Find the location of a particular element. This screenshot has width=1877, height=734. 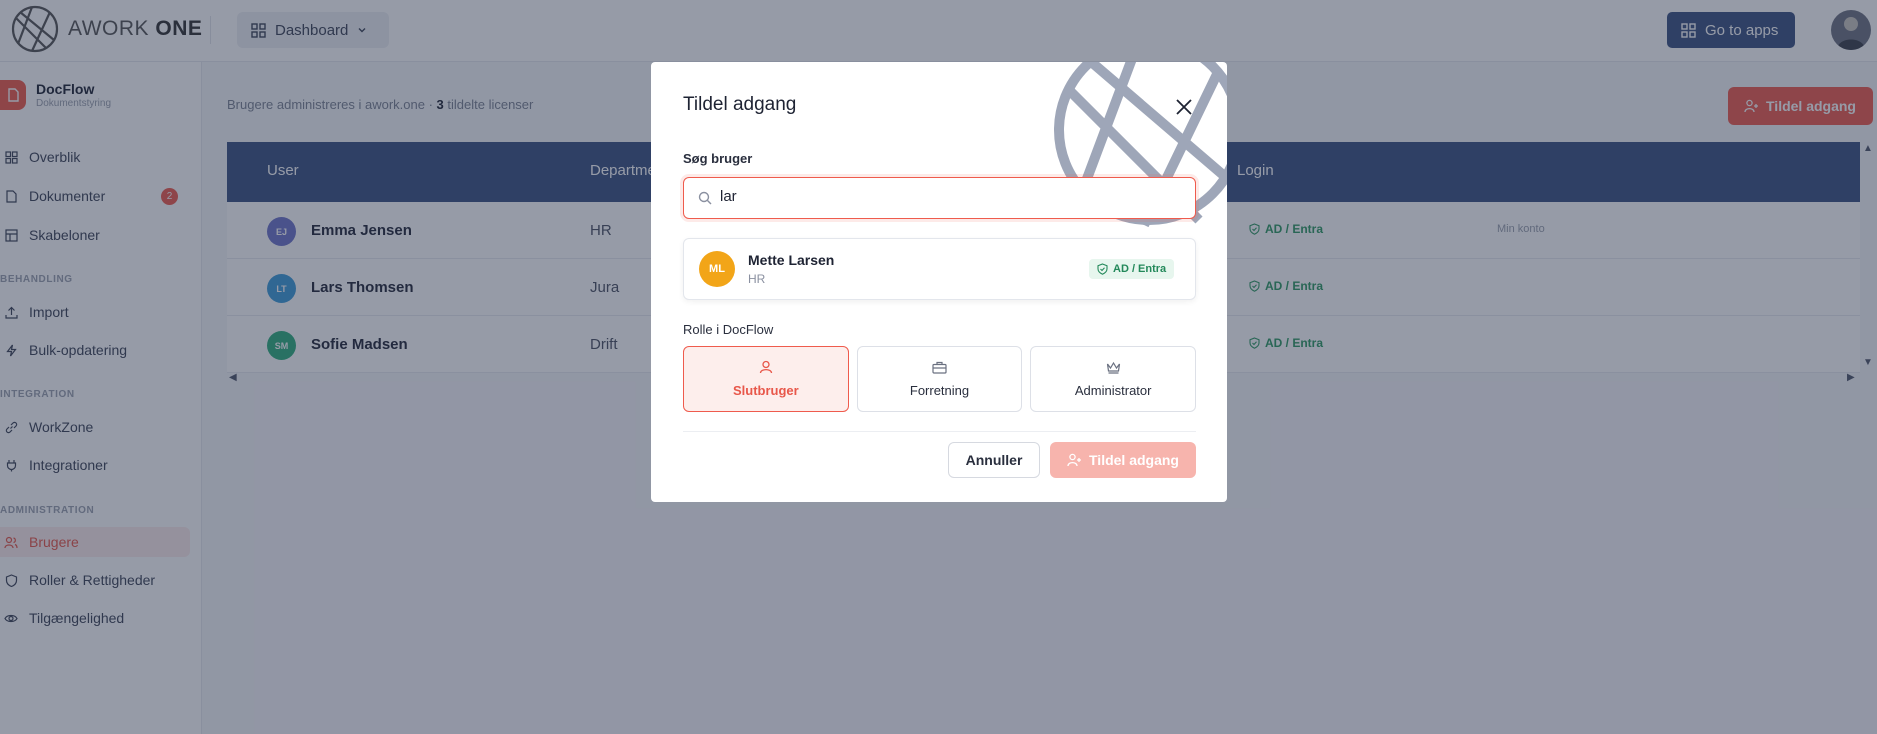

search-user-input is located at coordinates (940, 196).